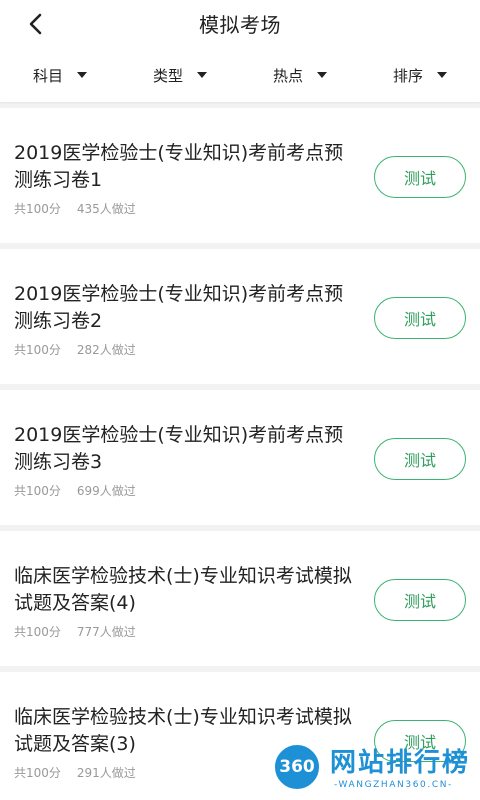 Image resolution: width=480 pixels, height=800 pixels. What do you see at coordinates (106, 773) in the screenshot?
I see `exam-takers: 291人做过` at bounding box center [106, 773].